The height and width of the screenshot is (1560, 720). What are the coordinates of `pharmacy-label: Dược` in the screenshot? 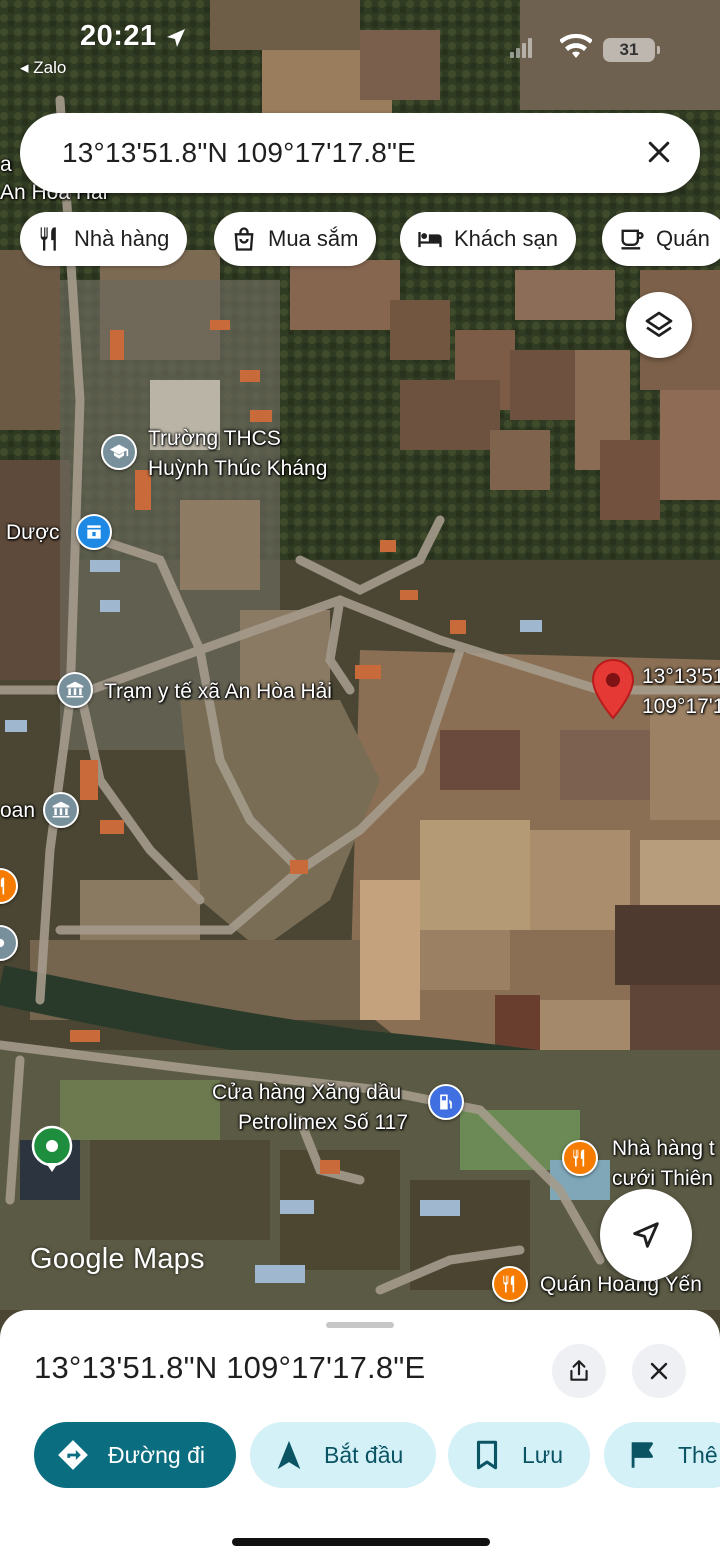 It's located at (33, 532).